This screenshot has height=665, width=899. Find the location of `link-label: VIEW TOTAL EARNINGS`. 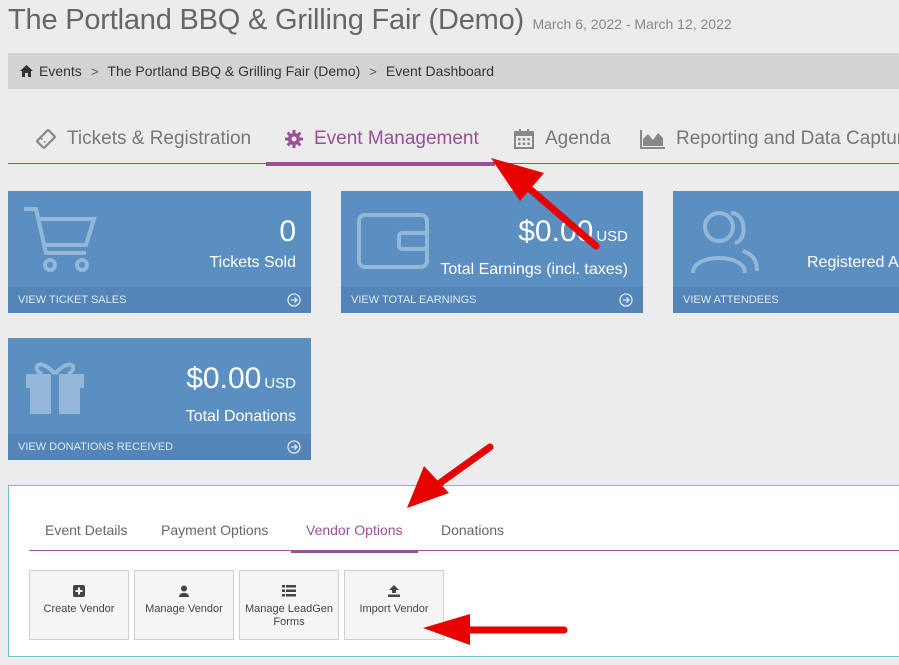

link-label: VIEW TOTAL EARNINGS is located at coordinates (414, 300).